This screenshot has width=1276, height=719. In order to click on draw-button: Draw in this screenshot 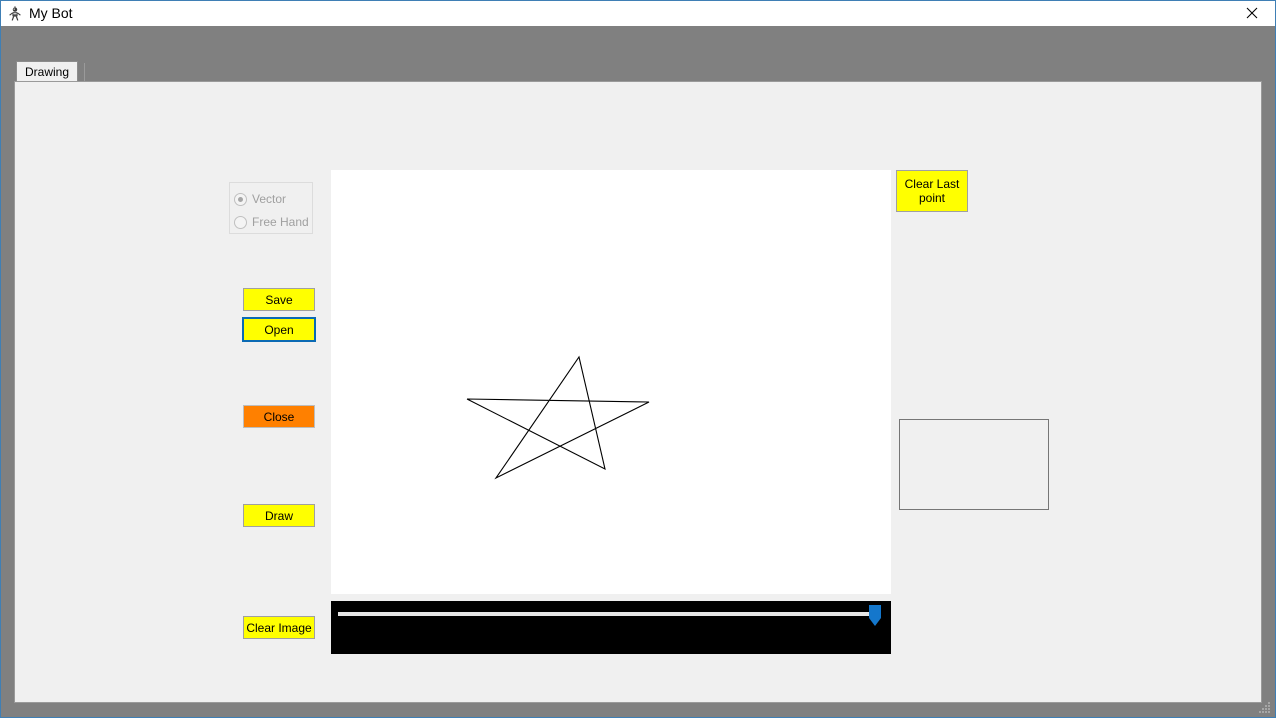, I will do `click(279, 515)`.